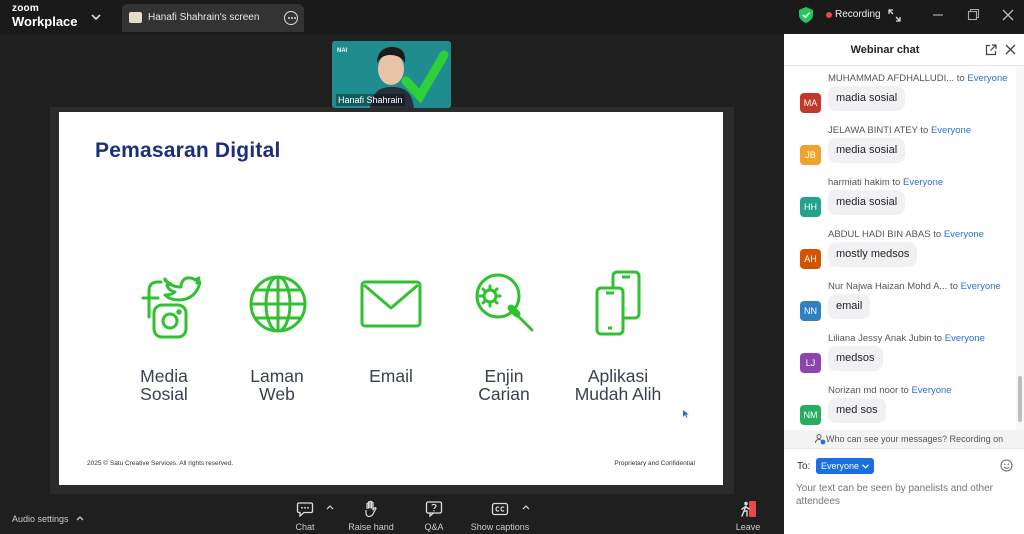  I want to click on chat-icon, so click(305, 510).